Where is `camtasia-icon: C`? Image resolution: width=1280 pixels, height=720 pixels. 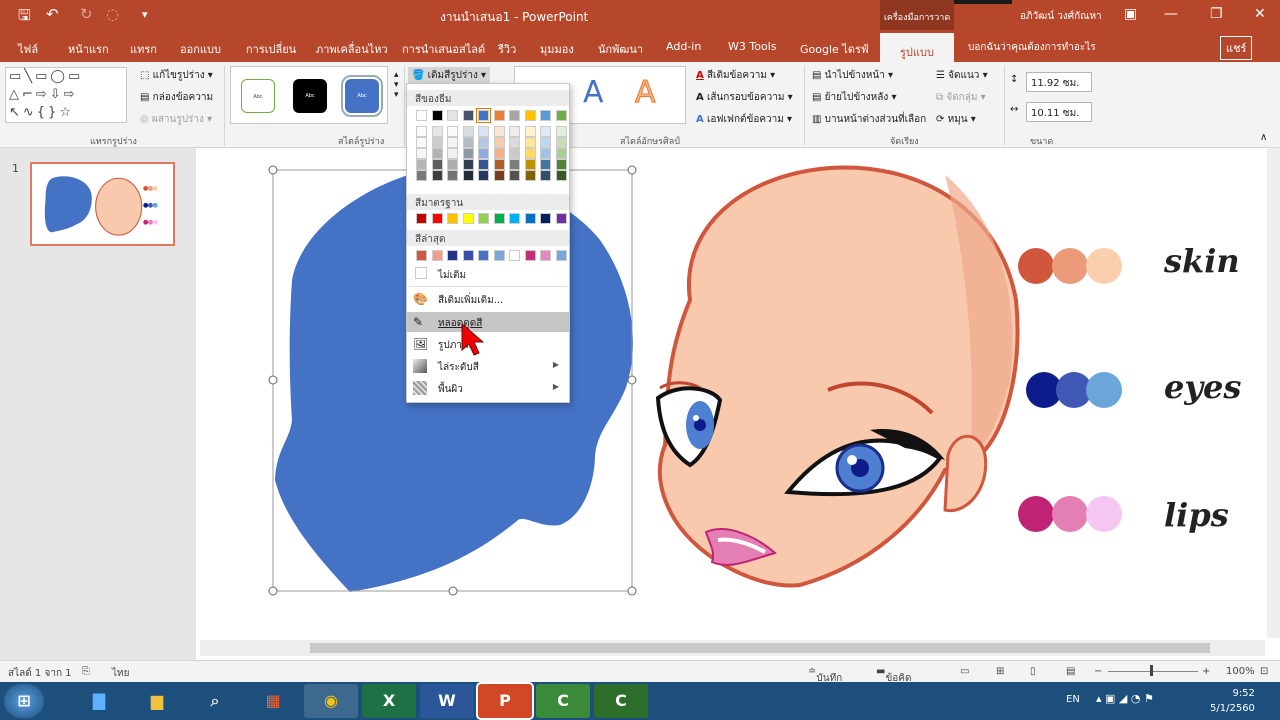 camtasia-icon: C is located at coordinates (563, 701).